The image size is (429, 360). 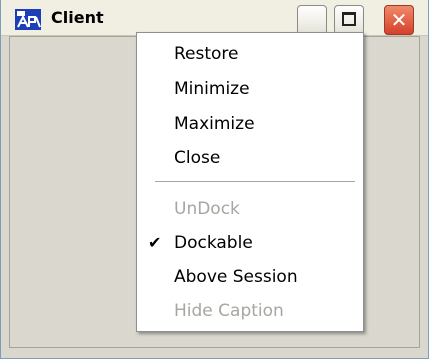 I want to click on app-window-icon, so click(x=28, y=19).